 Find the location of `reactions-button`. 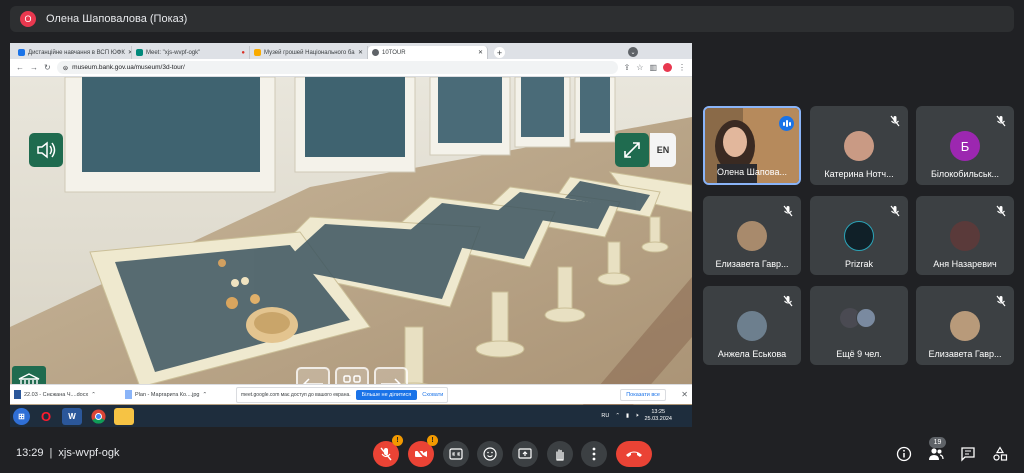

reactions-button is located at coordinates (490, 454).